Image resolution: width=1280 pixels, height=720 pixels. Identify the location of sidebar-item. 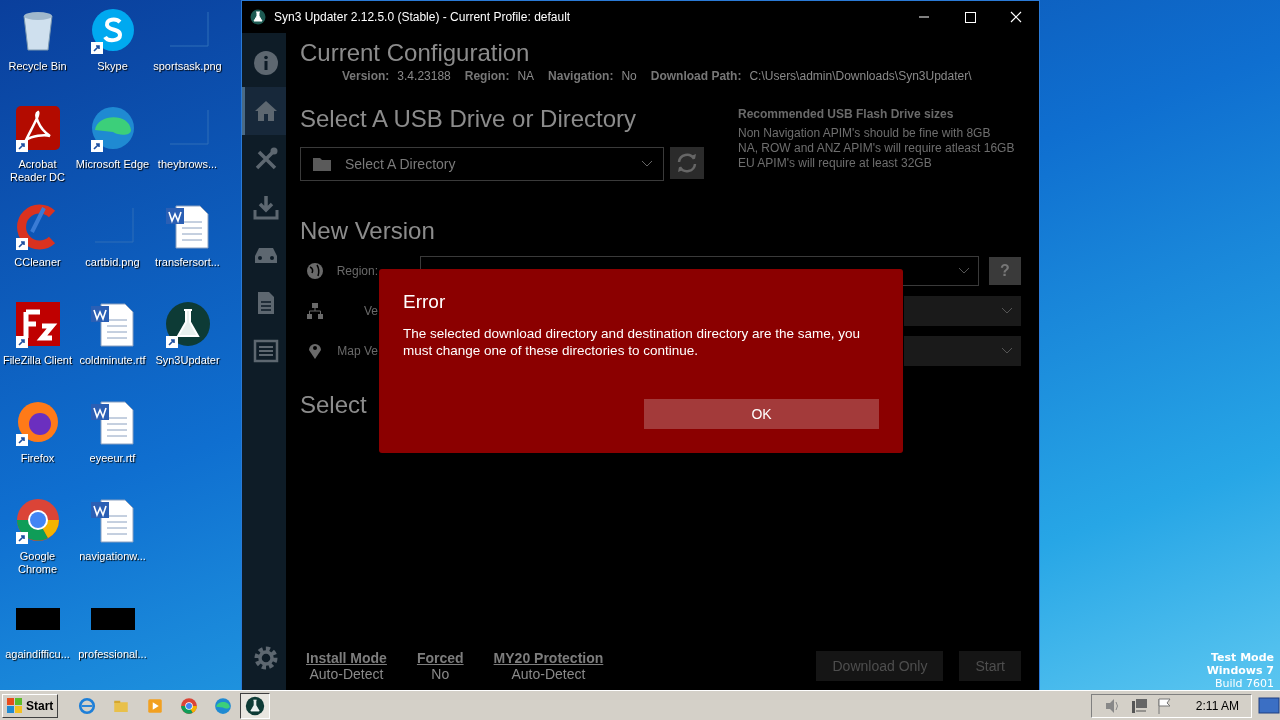
(264, 111).